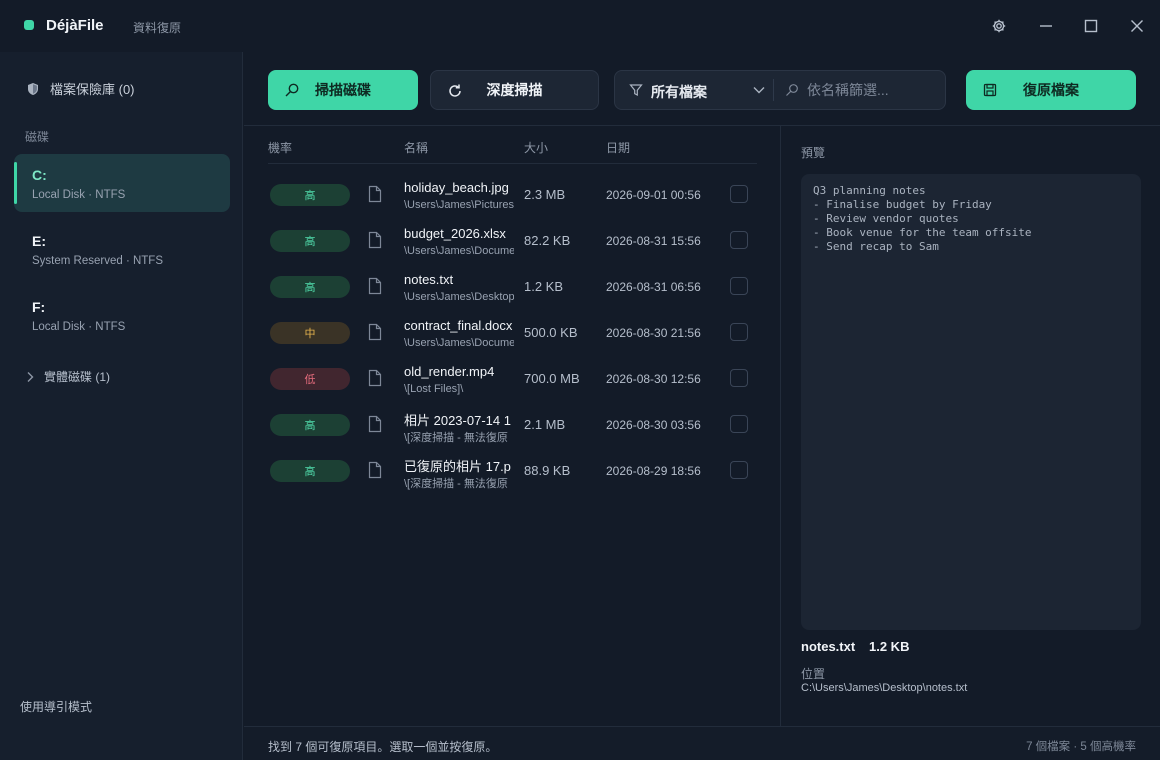 Image resolution: width=1160 pixels, height=760 pixels. I want to click on preview-title: 預覽, so click(813, 153).